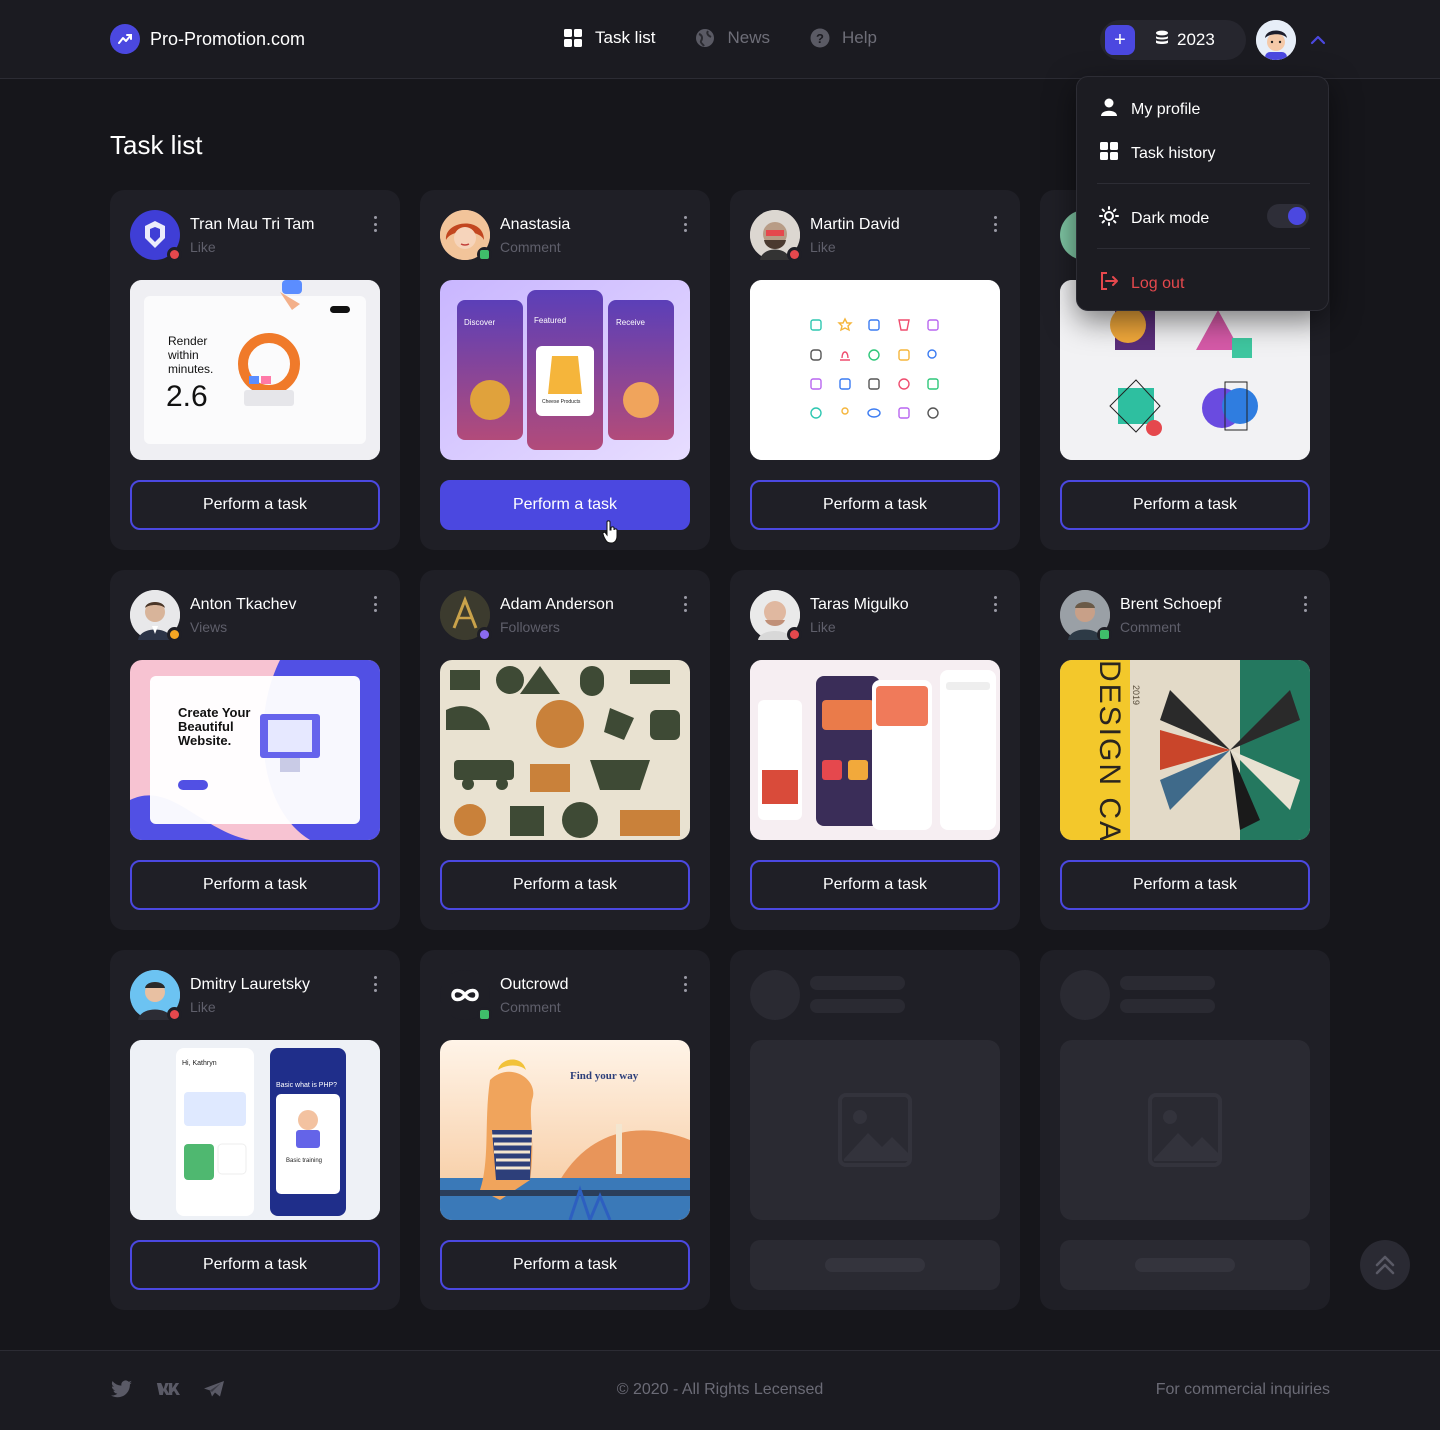  I want to click on task-preview-image: Find your way, so click(565, 1130).